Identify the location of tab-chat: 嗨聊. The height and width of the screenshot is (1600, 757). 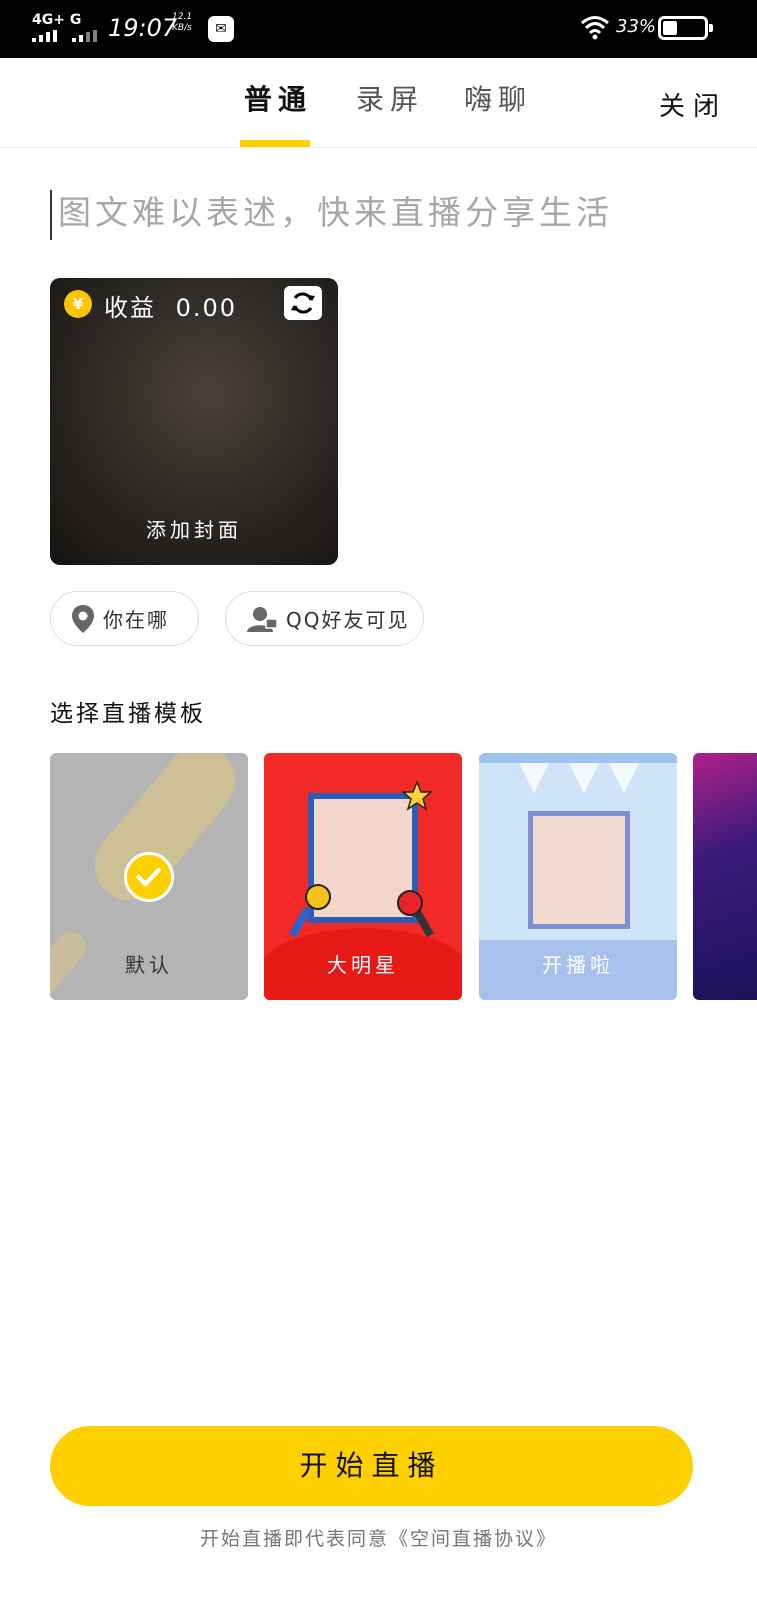
(498, 98).